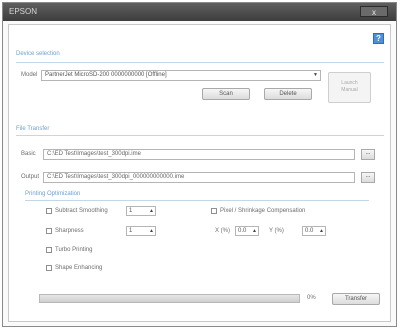  I want to click on x-percent-spinner: 0.0 ▲, so click(247, 231).